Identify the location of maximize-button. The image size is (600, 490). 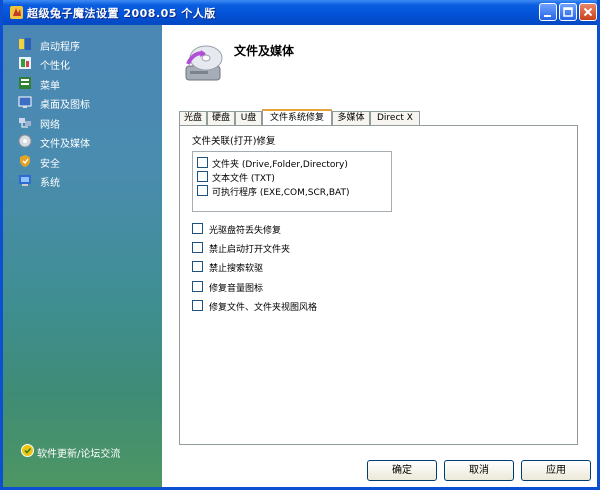
(568, 12).